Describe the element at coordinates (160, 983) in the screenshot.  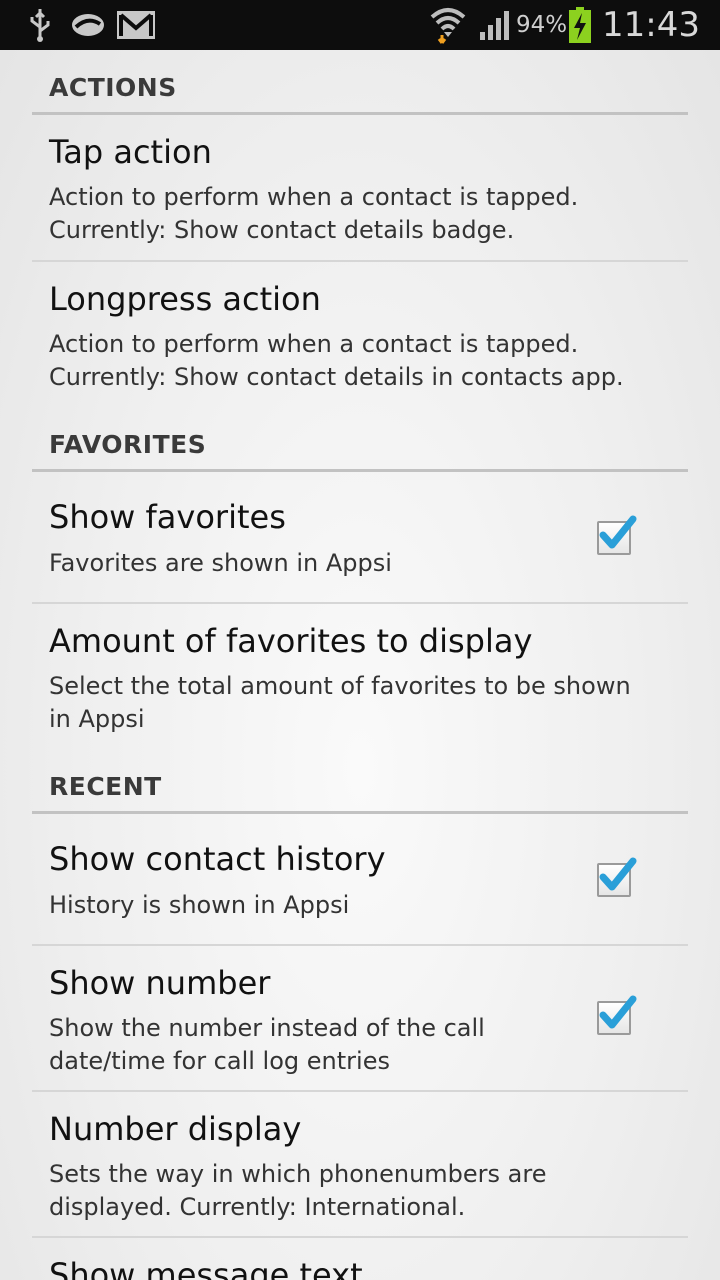
I see `pref-title: Show number` at that location.